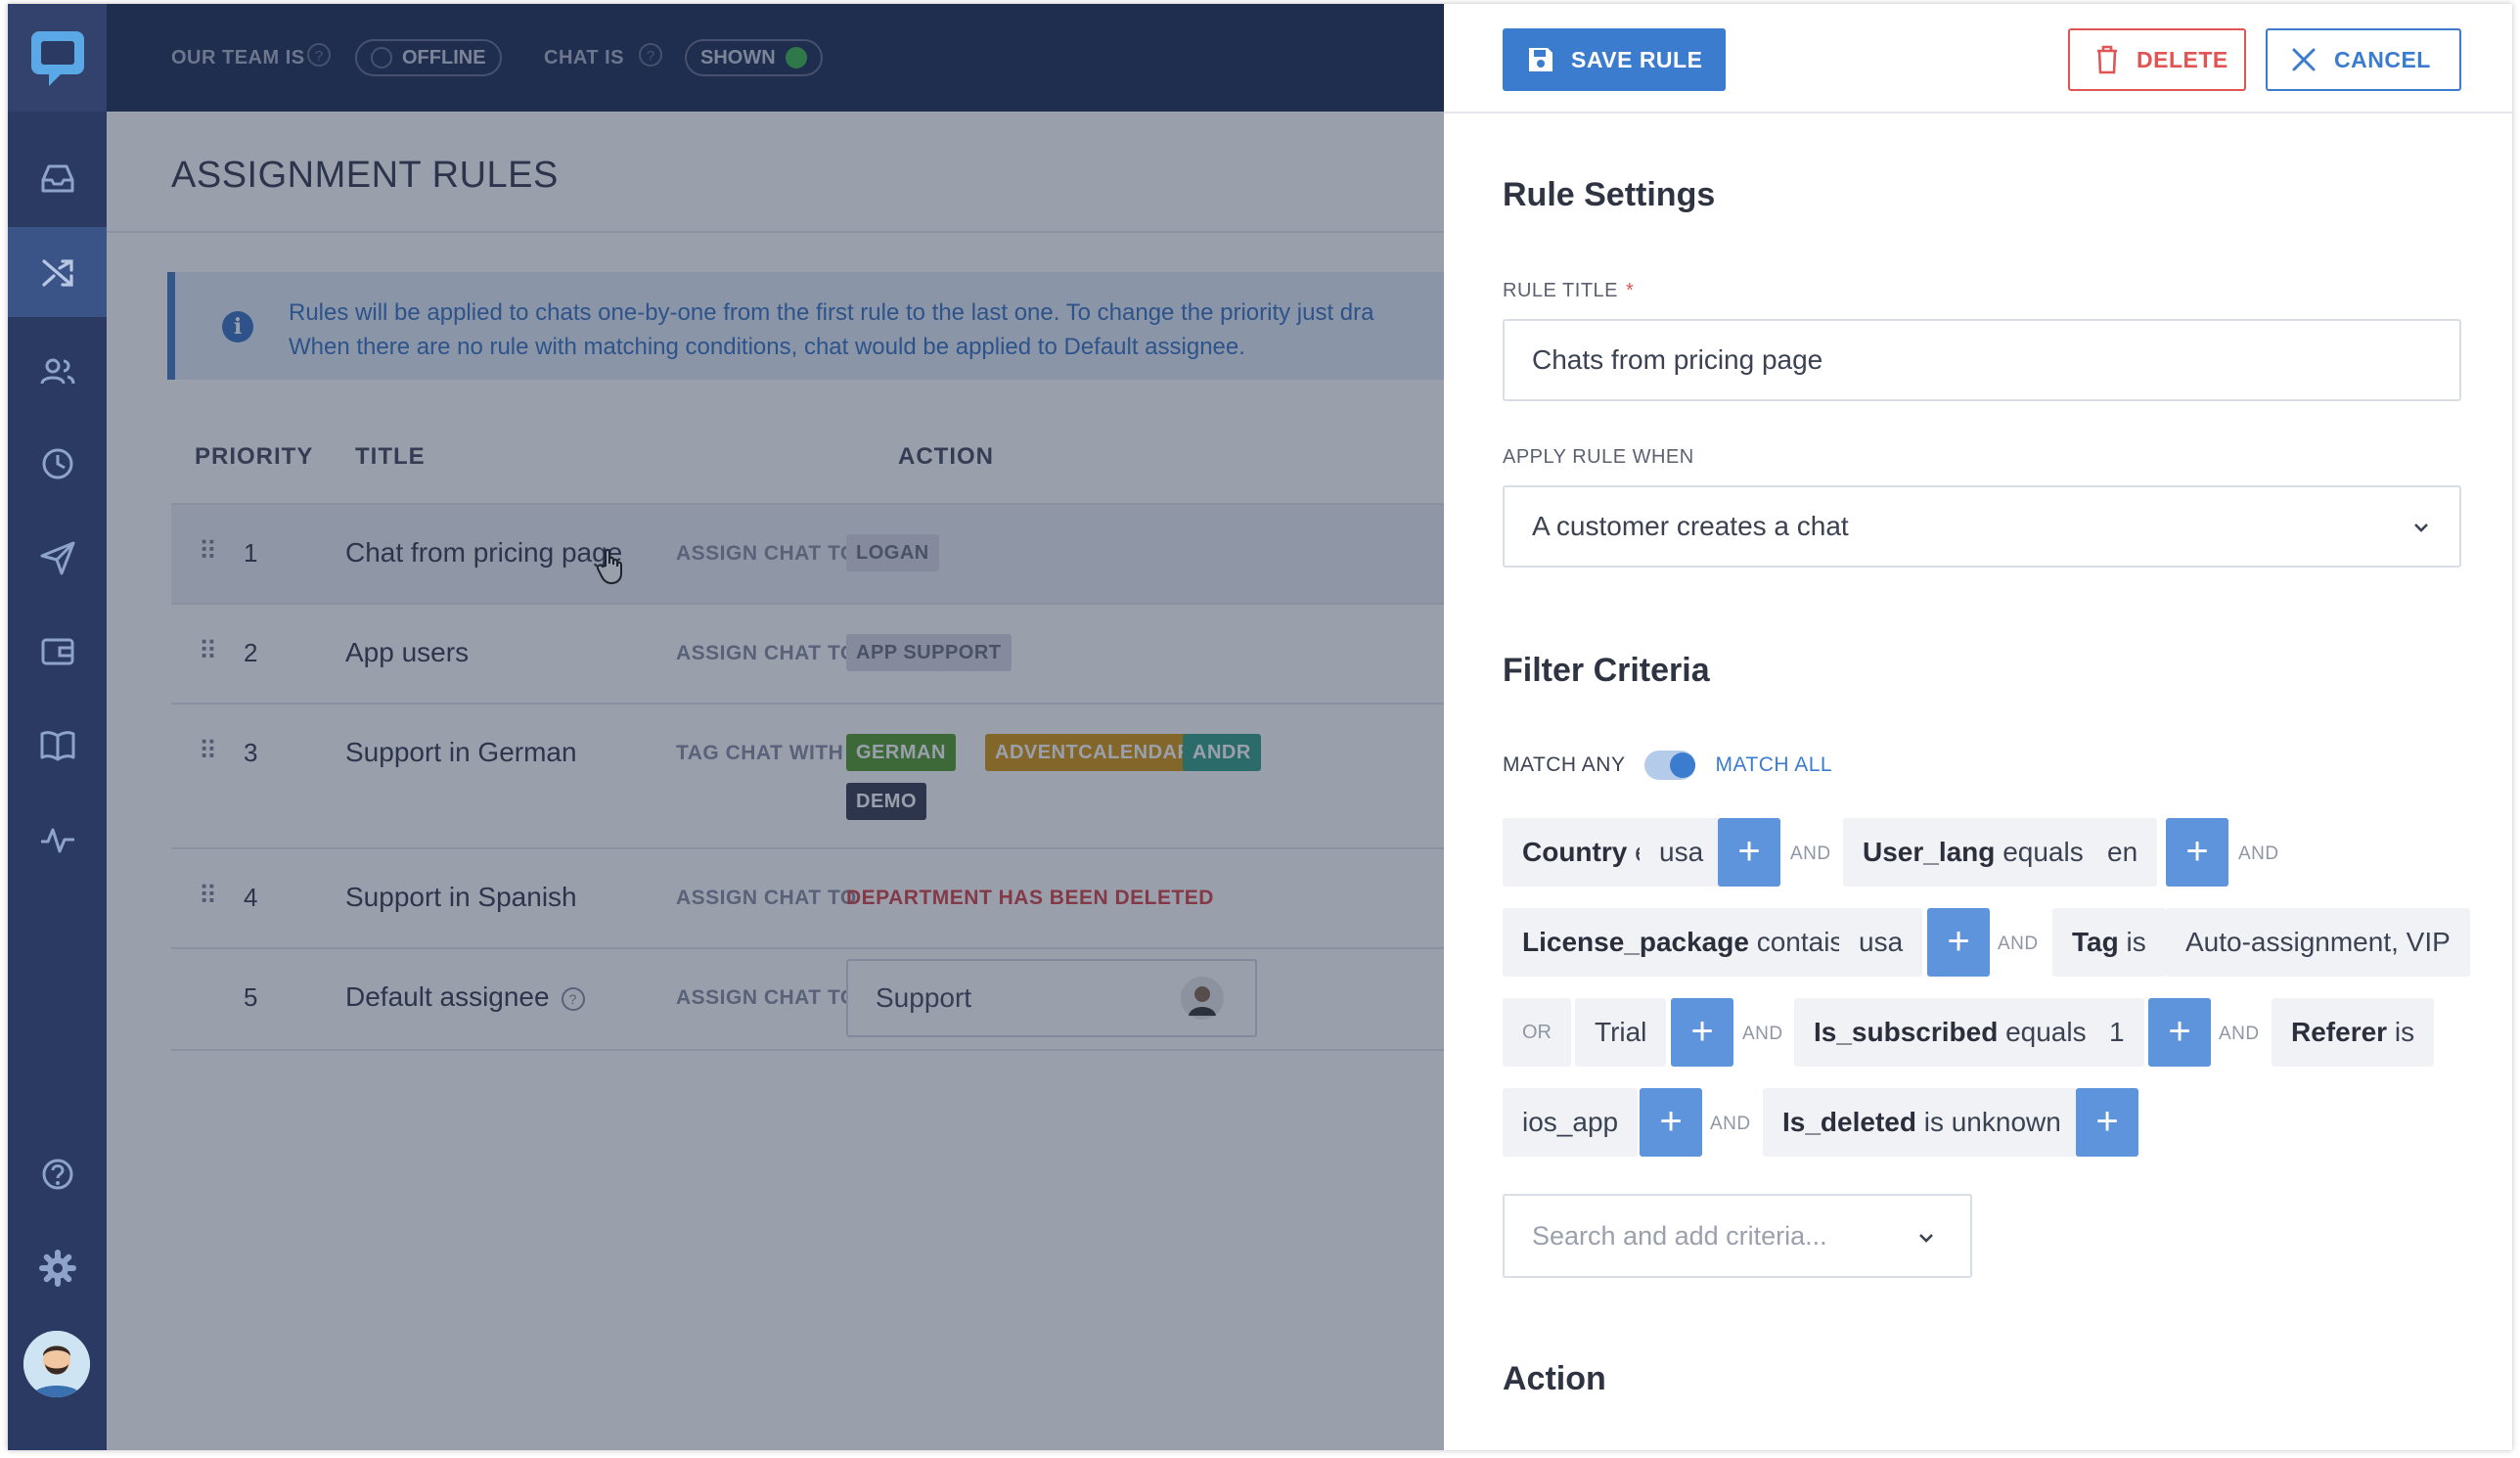  I want to click on sidebar-item-analytics, so click(57, 840).